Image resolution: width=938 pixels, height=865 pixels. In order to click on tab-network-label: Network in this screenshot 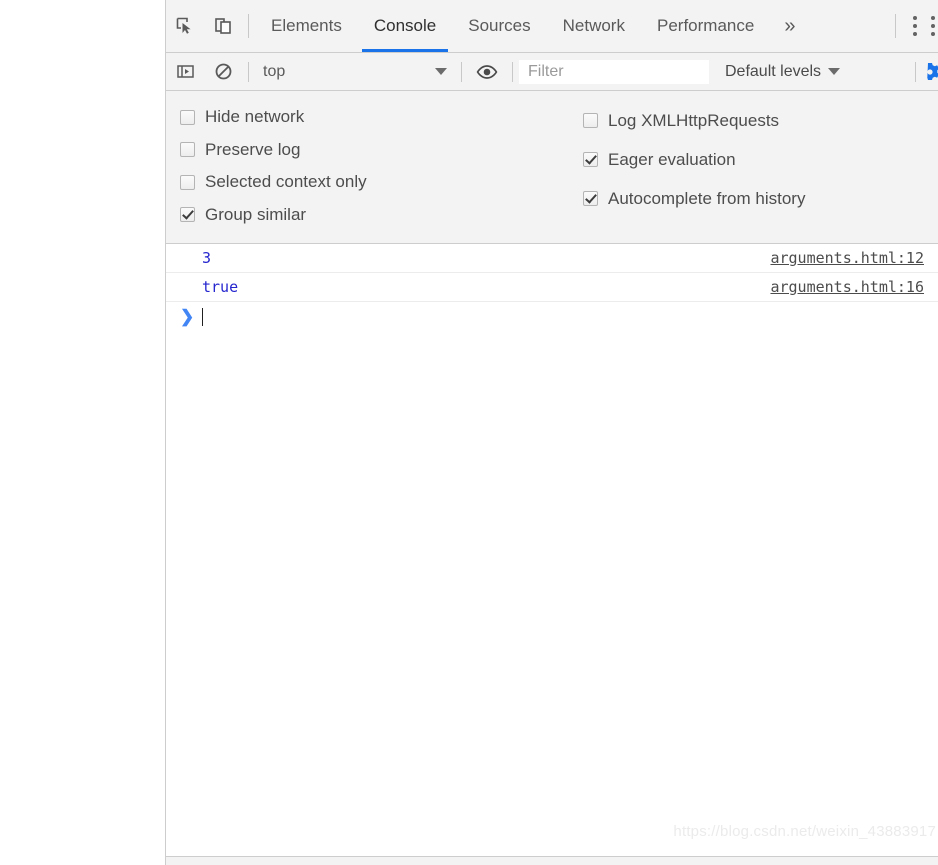, I will do `click(593, 25)`.